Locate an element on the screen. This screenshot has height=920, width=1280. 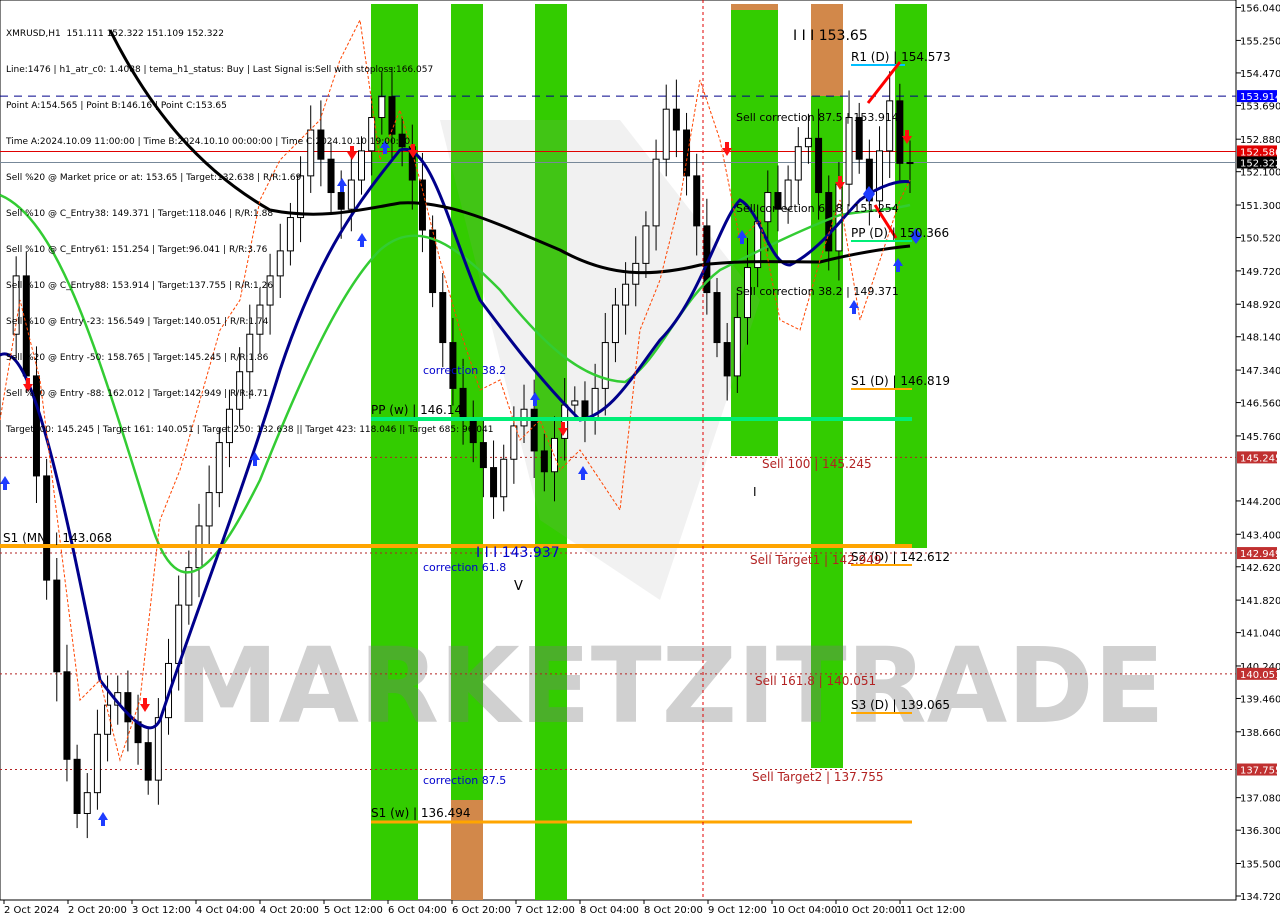
y-tick-label: 136.300 is located at coordinates (1260, 831).